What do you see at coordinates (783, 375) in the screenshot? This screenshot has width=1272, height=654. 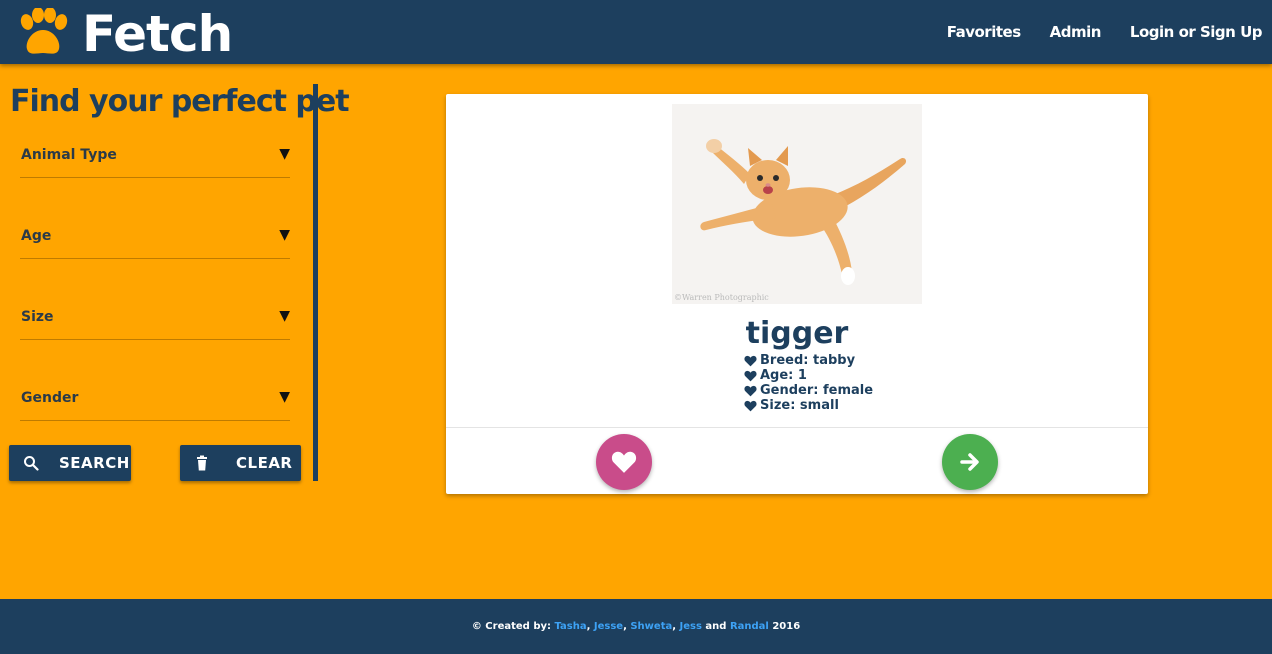 I see `detail-text: Age: 1` at bounding box center [783, 375].